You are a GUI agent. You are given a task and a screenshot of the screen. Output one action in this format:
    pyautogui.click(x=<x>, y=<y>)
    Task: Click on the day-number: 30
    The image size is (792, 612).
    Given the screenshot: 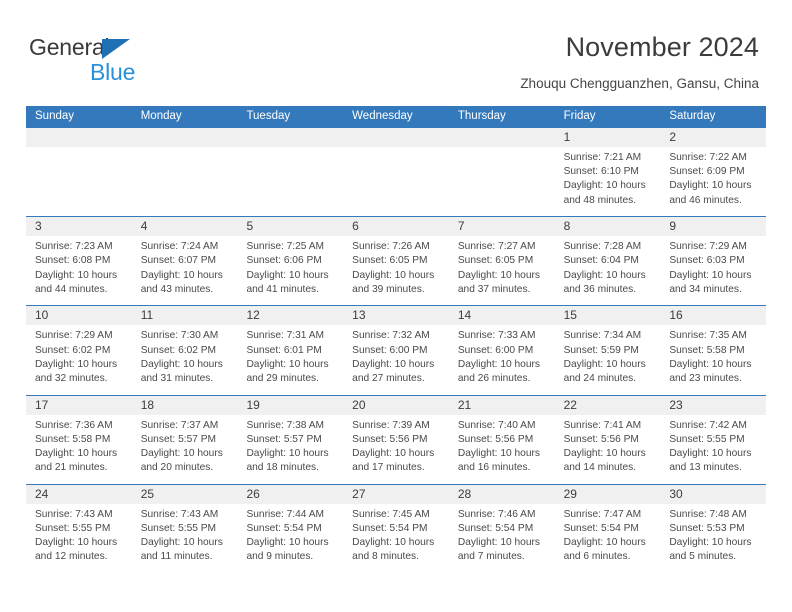 What is the action you would take?
    pyautogui.click(x=676, y=493)
    